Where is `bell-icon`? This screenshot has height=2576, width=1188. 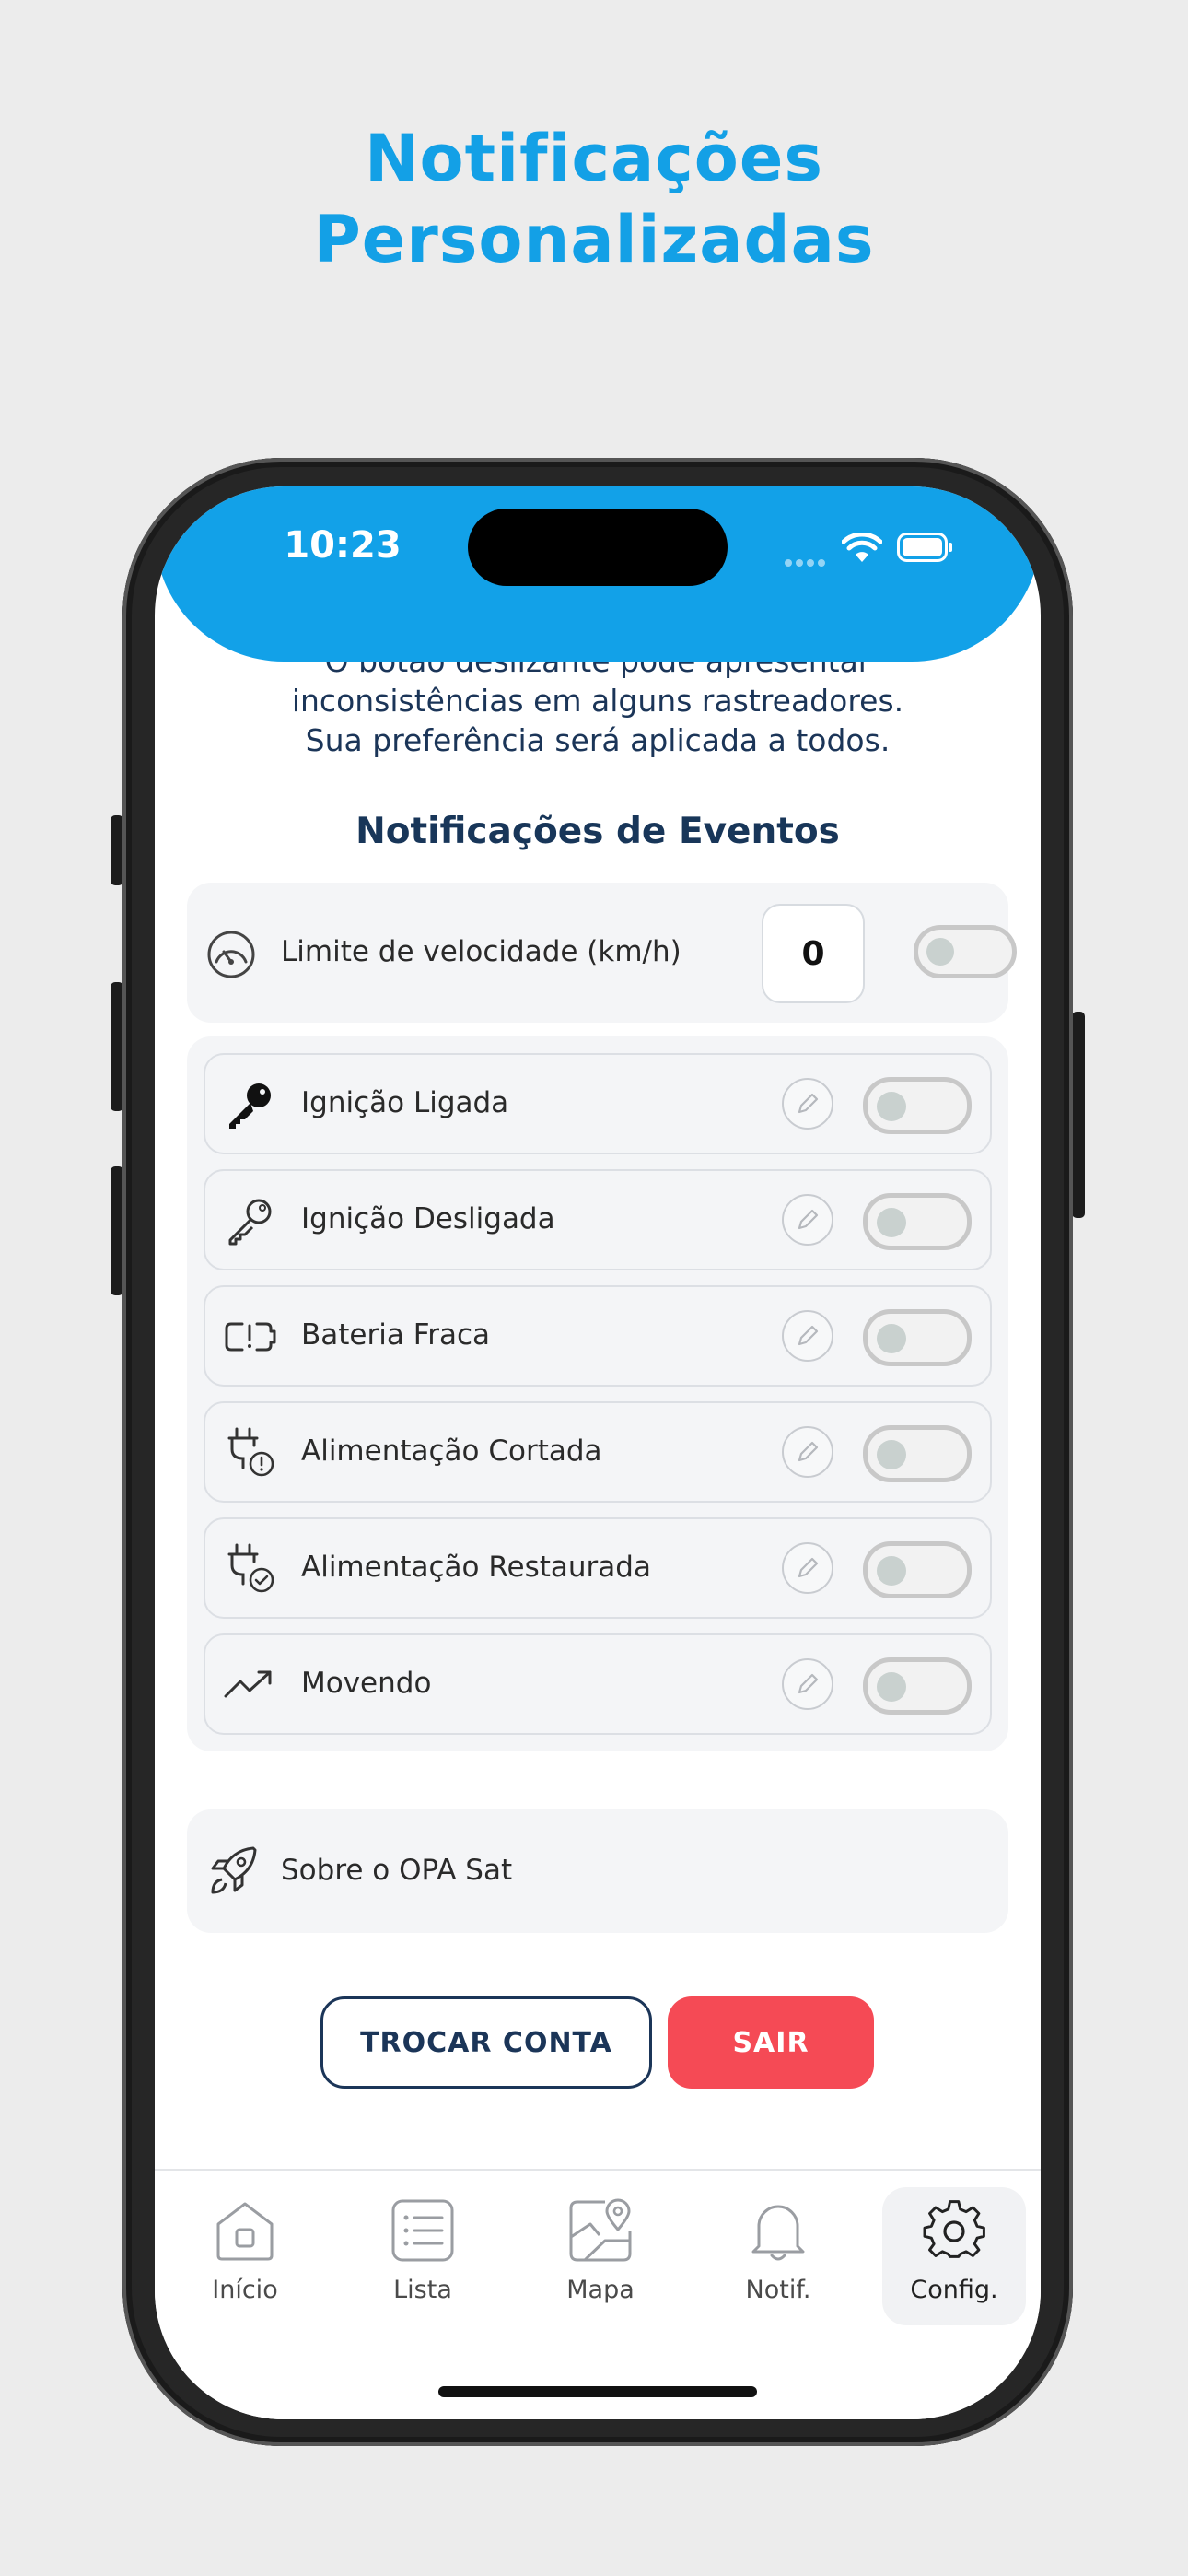
bell-icon is located at coordinates (778, 2233).